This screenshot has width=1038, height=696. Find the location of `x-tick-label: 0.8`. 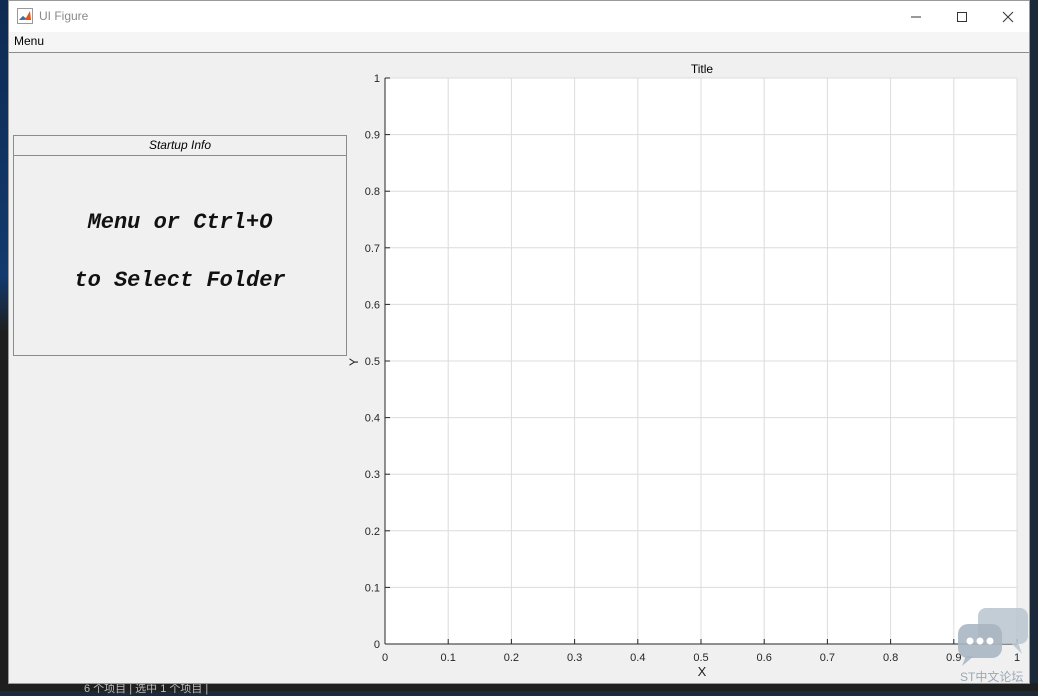

x-tick-label: 0.8 is located at coordinates (890, 658).